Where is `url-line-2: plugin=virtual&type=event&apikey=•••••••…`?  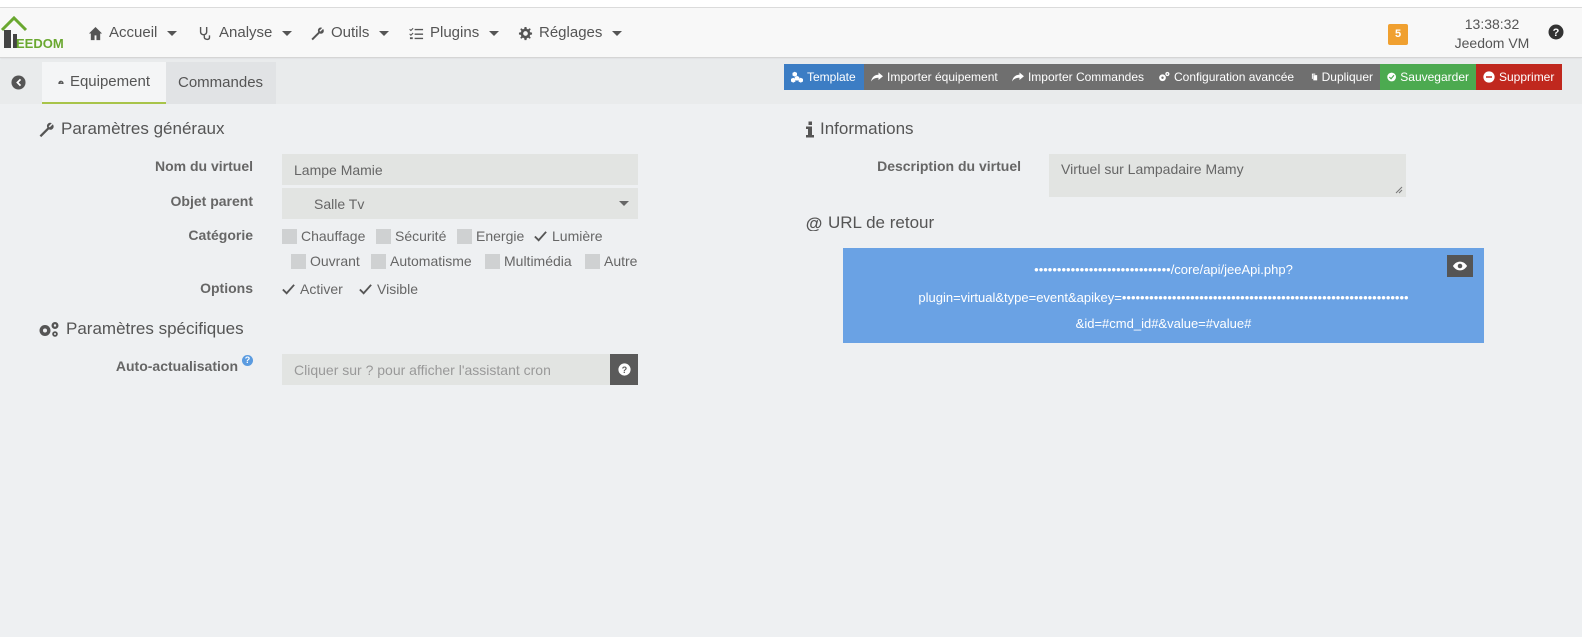
url-line-2: plugin=virtual&type=event&apikey=•••••••… is located at coordinates (1163, 297).